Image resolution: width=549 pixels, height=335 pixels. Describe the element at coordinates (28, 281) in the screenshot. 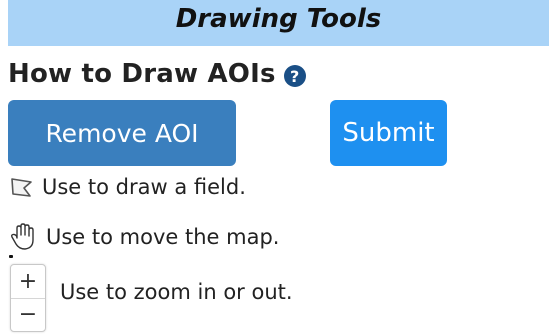

I see `zoom-in-button: +` at that location.